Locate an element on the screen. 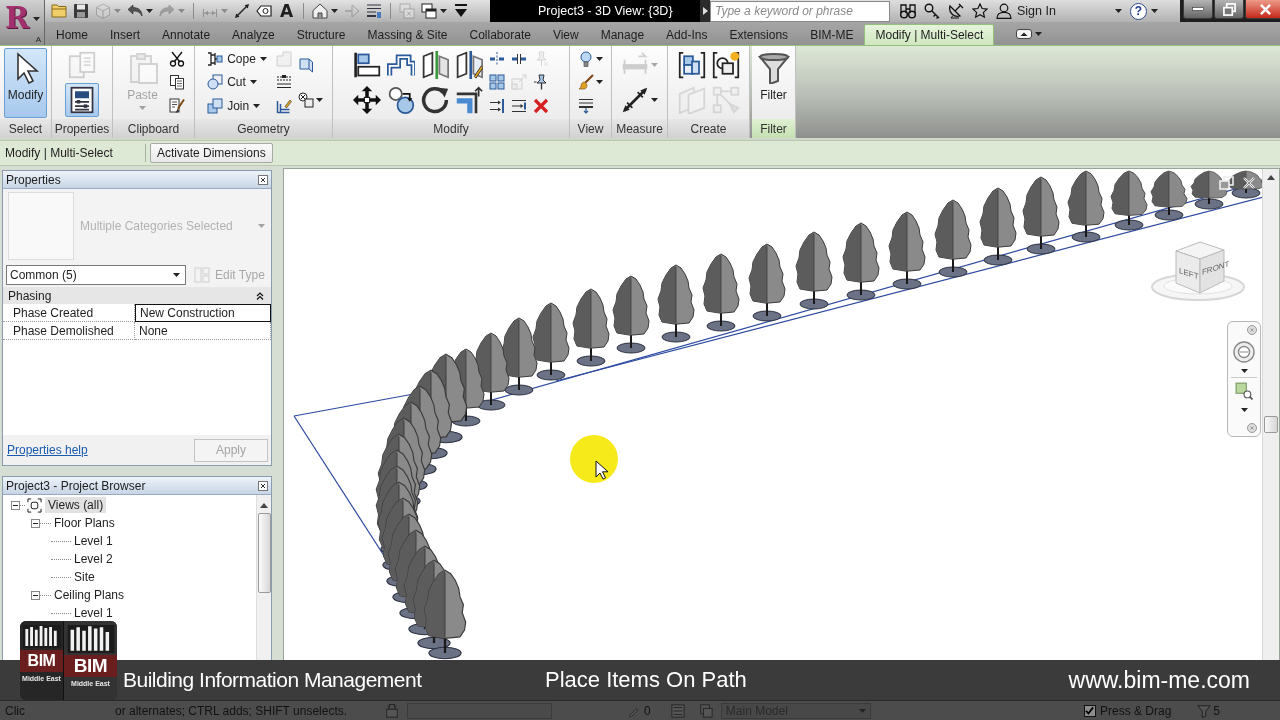 This screenshot has width=1280, height=720. application-button: R A is located at coordinates (22, 22).